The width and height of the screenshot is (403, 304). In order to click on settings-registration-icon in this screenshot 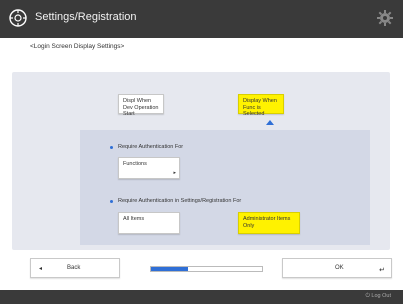, I will do `click(18, 18)`.